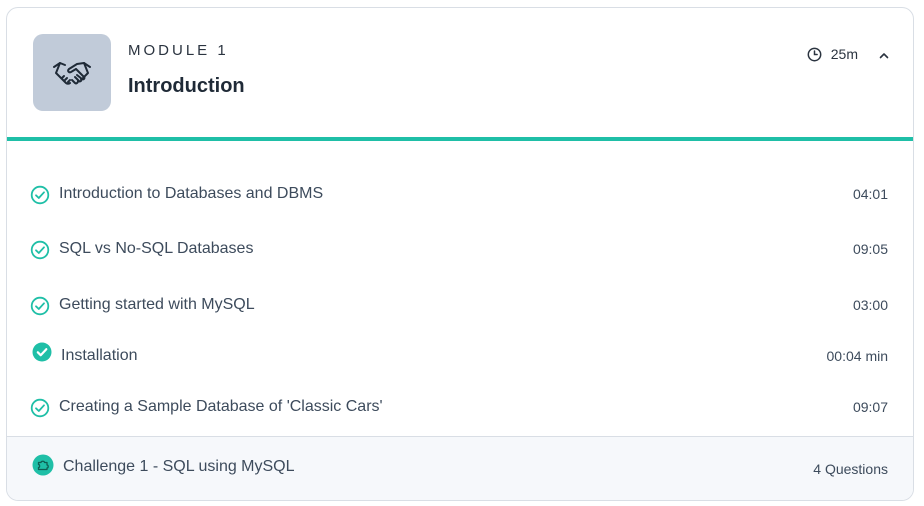 This screenshot has width=924, height=506. What do you see at coordinates (156, 248) in the screenshot?
I see `lesson-title: SQL vs No-SQL Databases` at bounding box center [156, 248].